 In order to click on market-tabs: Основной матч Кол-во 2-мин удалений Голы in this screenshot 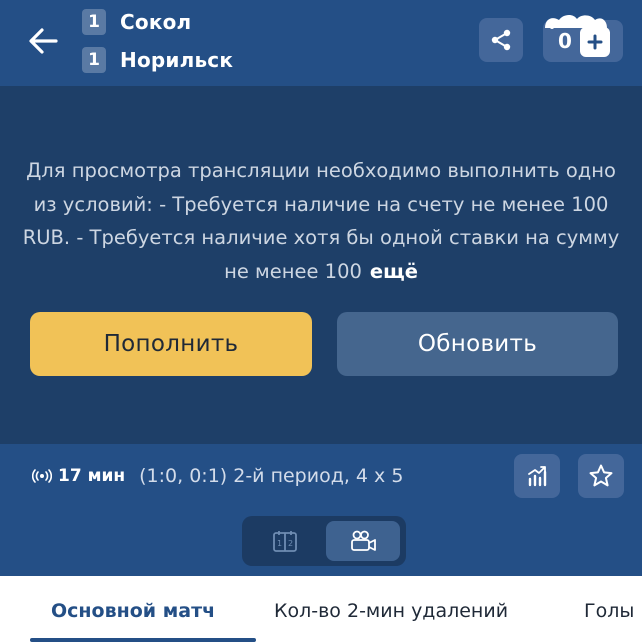, I will do `click(321, 610)`.